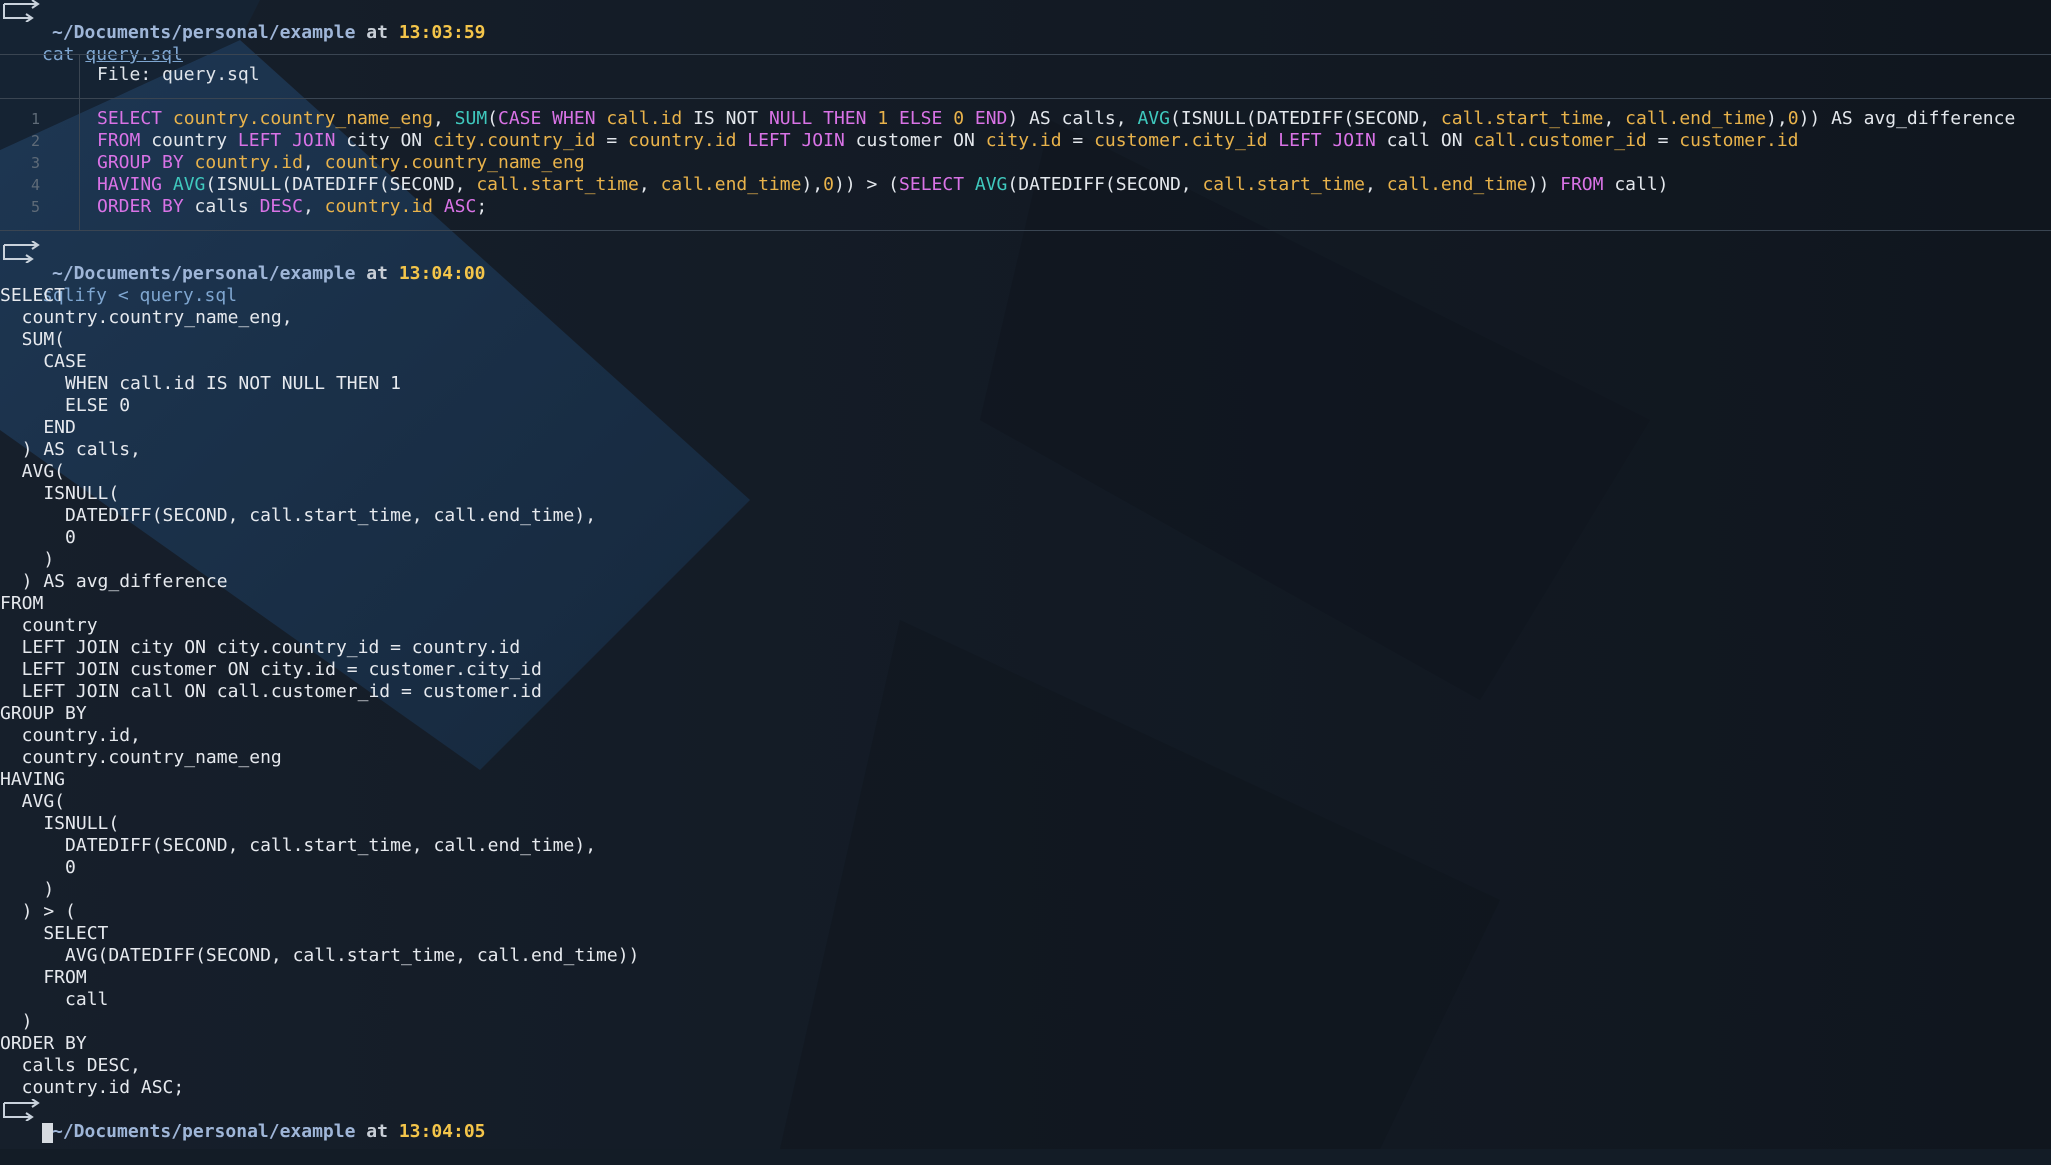 The height and width of the screenshot is (1165, 2051). I want to click on code-token: FROM, so click(1587, 184).